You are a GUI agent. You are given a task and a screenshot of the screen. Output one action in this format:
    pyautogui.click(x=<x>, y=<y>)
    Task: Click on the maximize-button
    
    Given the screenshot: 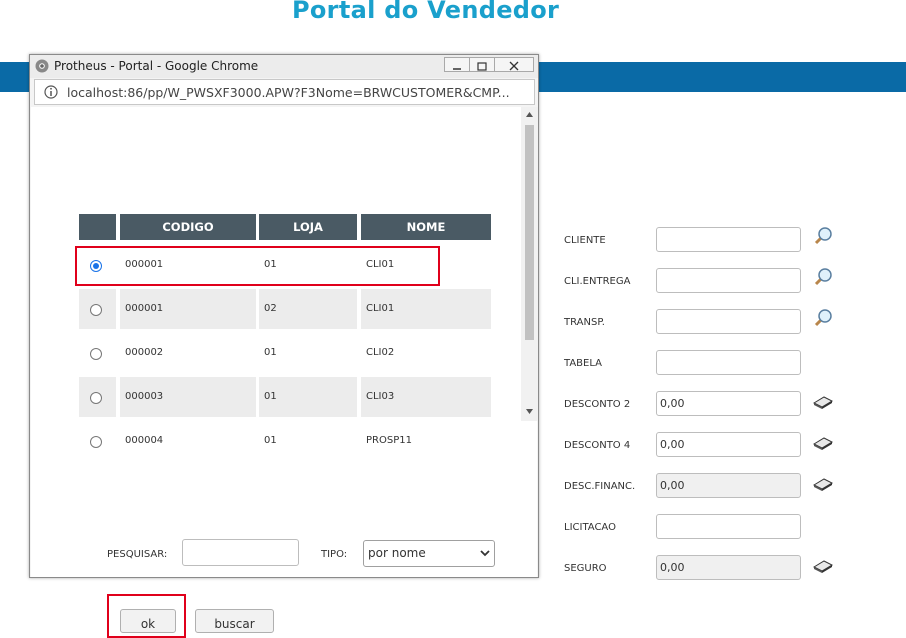 What is the action you would take?
    pyautogui.click(x=482, y=64)
    